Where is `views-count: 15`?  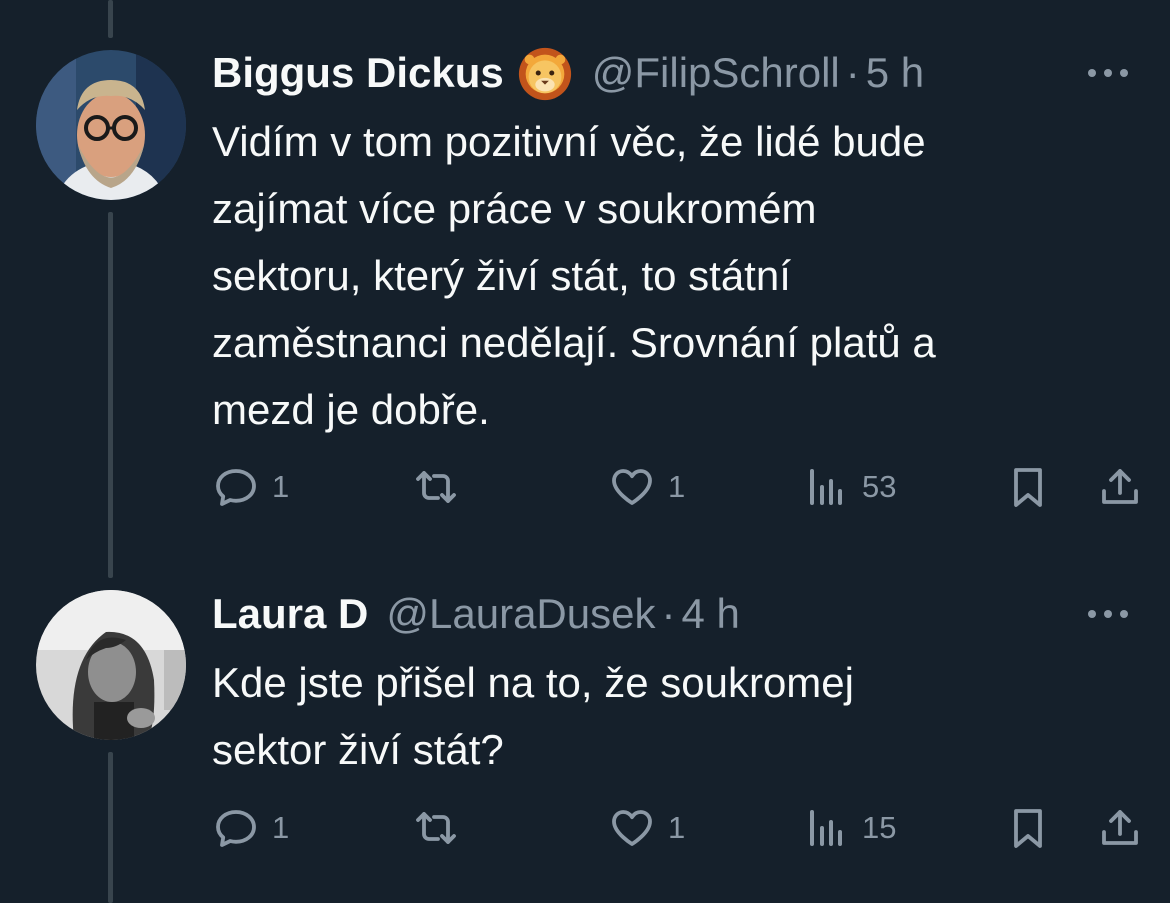
views-count: 15 is located at coordinates (879, 827).